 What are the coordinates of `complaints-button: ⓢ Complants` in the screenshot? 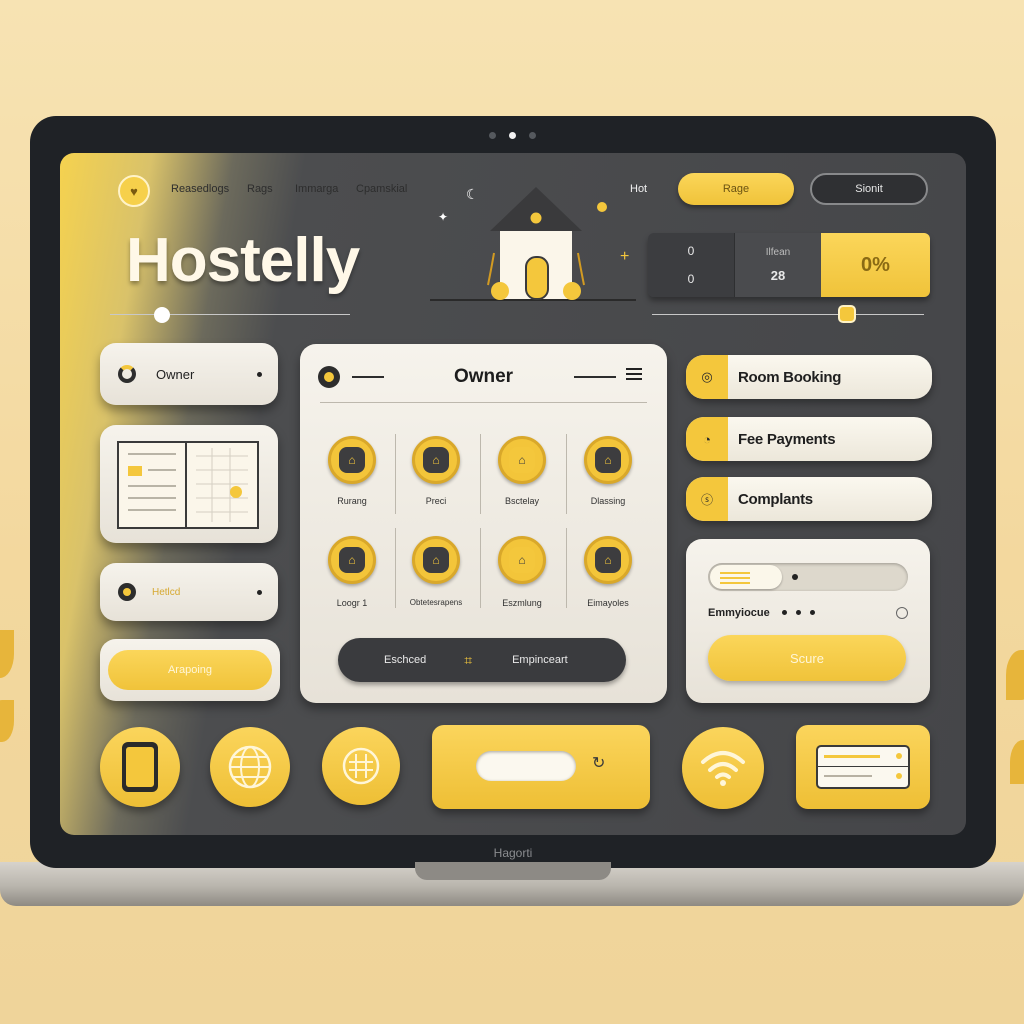 It's located at (809, 499).